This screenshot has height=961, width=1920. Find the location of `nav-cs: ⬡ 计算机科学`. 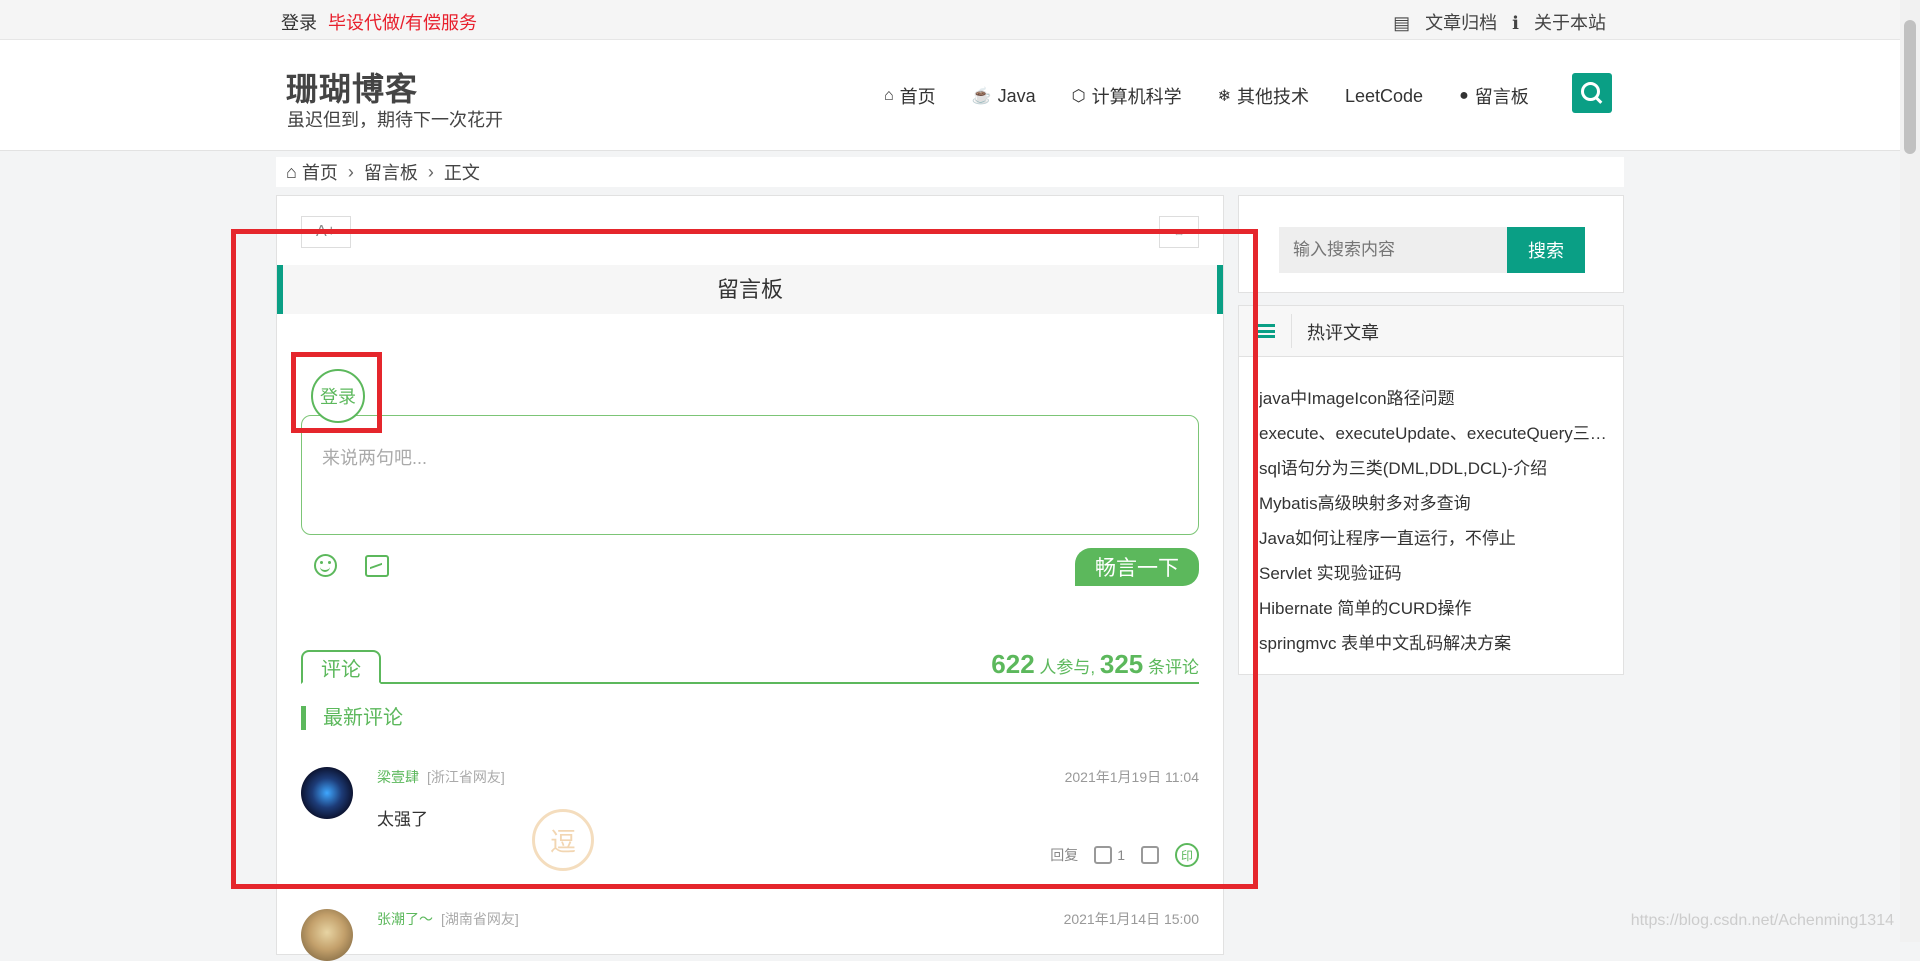

nav-cs: ⬡ 计算机科学 is located at coordinates (1127, 96).